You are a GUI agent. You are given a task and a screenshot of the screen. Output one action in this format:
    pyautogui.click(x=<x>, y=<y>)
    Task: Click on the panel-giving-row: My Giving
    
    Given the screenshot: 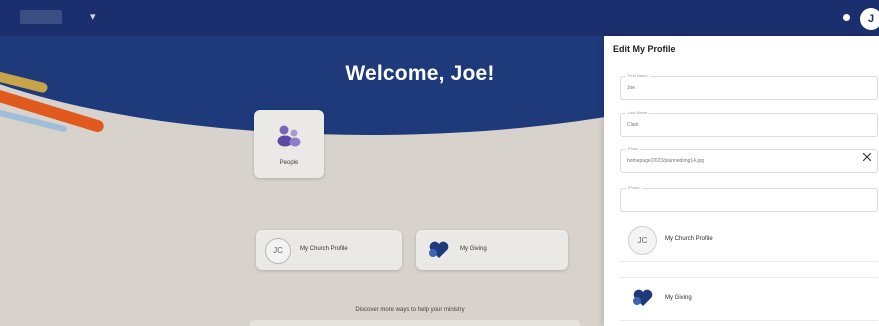 What is the action you would take?
    pyautogui.click(x=749, y=299)
    